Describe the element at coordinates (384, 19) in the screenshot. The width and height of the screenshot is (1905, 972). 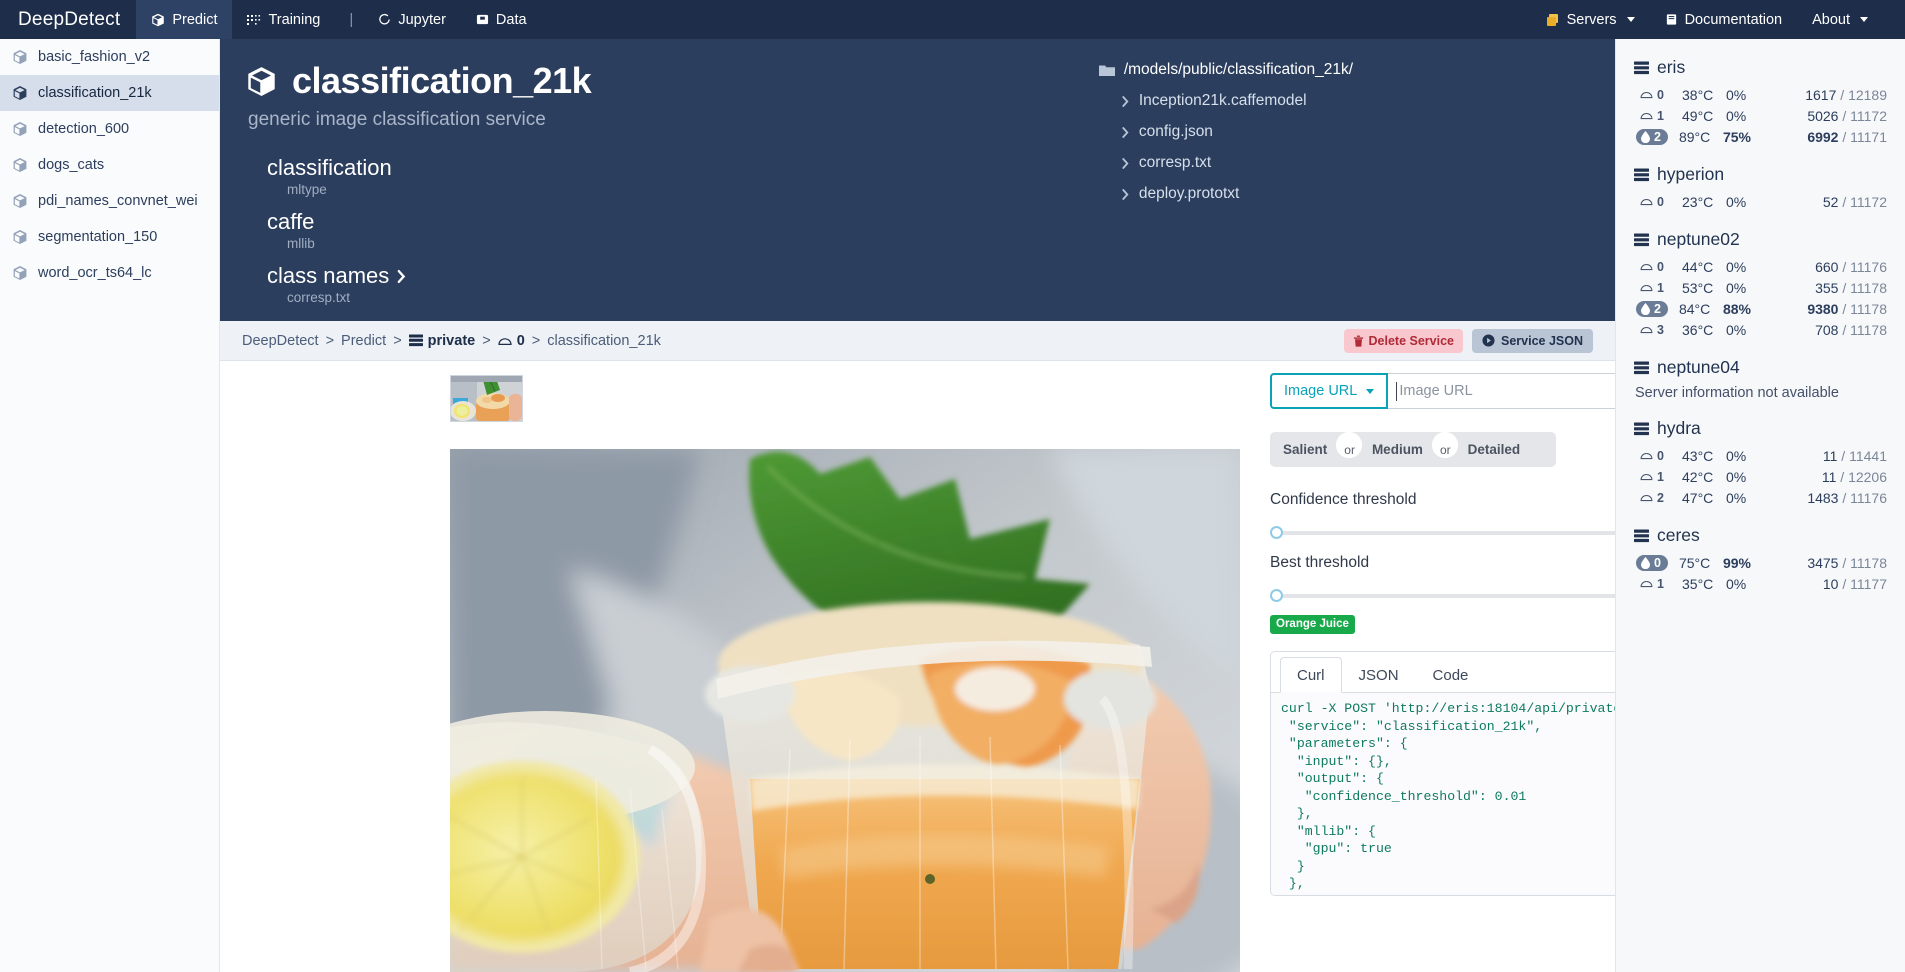
I see `circle-icon` at that location.